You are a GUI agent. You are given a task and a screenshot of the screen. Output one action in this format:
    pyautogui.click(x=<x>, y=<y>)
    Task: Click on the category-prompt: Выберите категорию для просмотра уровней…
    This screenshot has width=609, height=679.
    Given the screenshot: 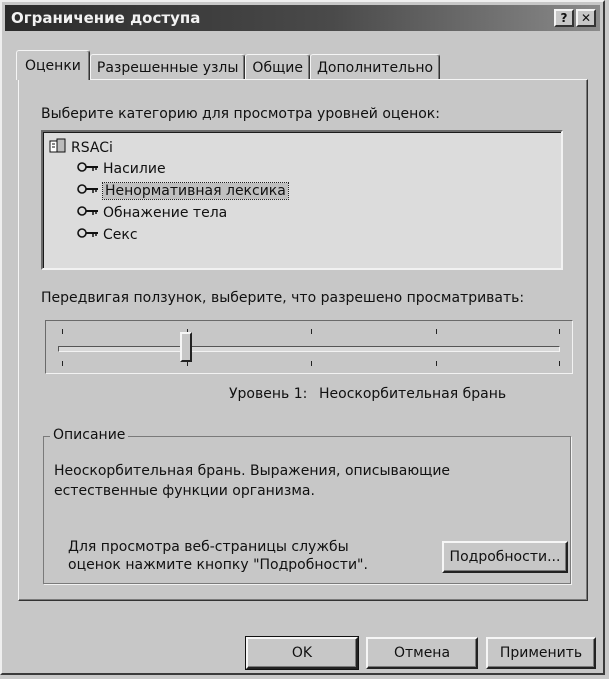 What is the action you would take?
    pyautogui.click(x=240, y=114)
    